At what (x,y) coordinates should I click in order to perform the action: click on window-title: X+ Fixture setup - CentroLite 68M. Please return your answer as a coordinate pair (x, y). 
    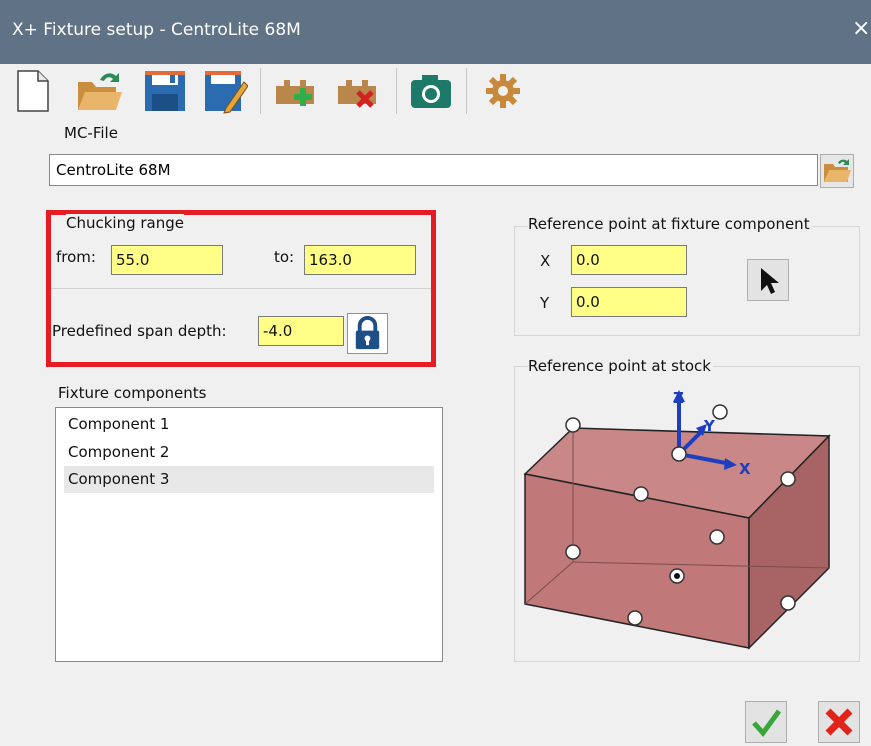
    Looking at the image, I should click on (156, 30).